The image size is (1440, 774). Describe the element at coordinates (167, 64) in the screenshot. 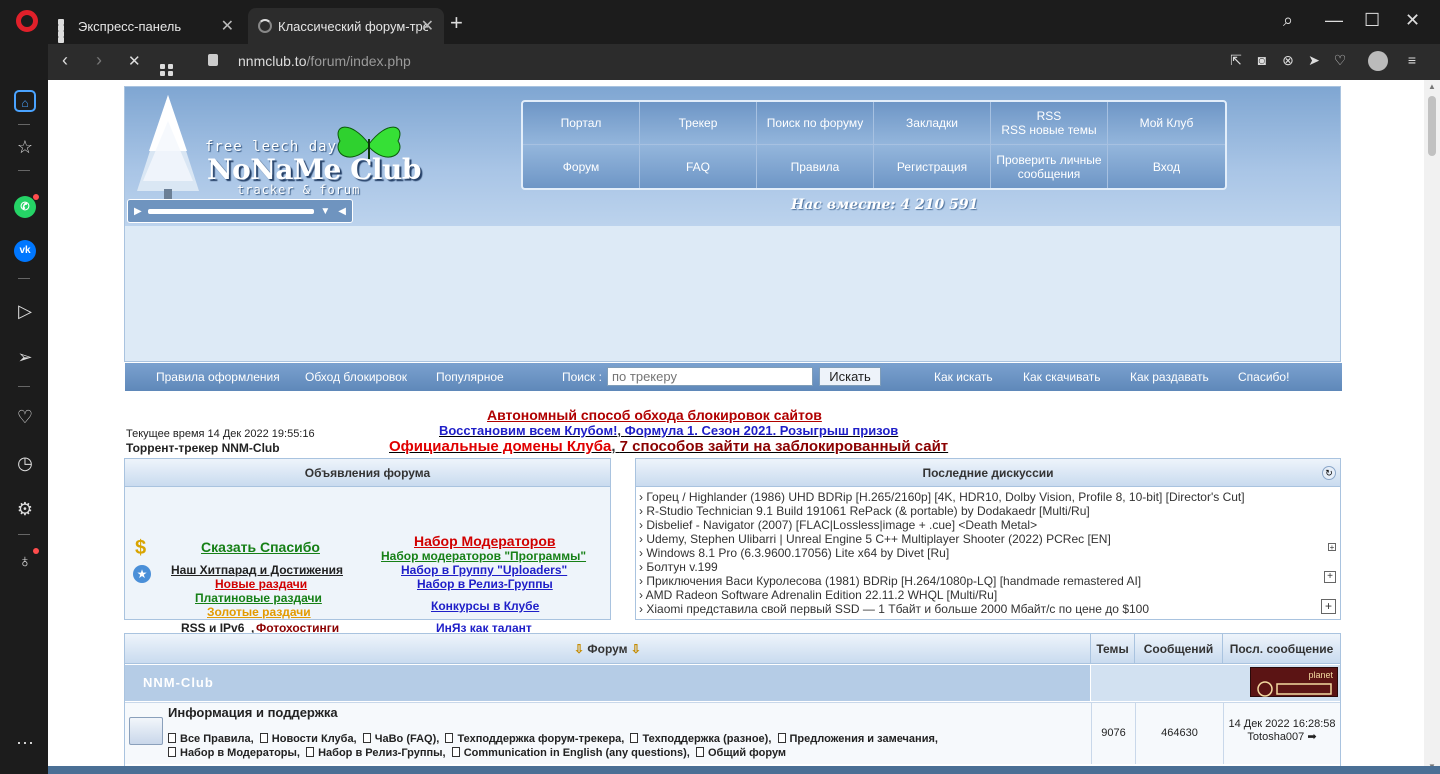

I see `tabs-overview-icon` at that location.